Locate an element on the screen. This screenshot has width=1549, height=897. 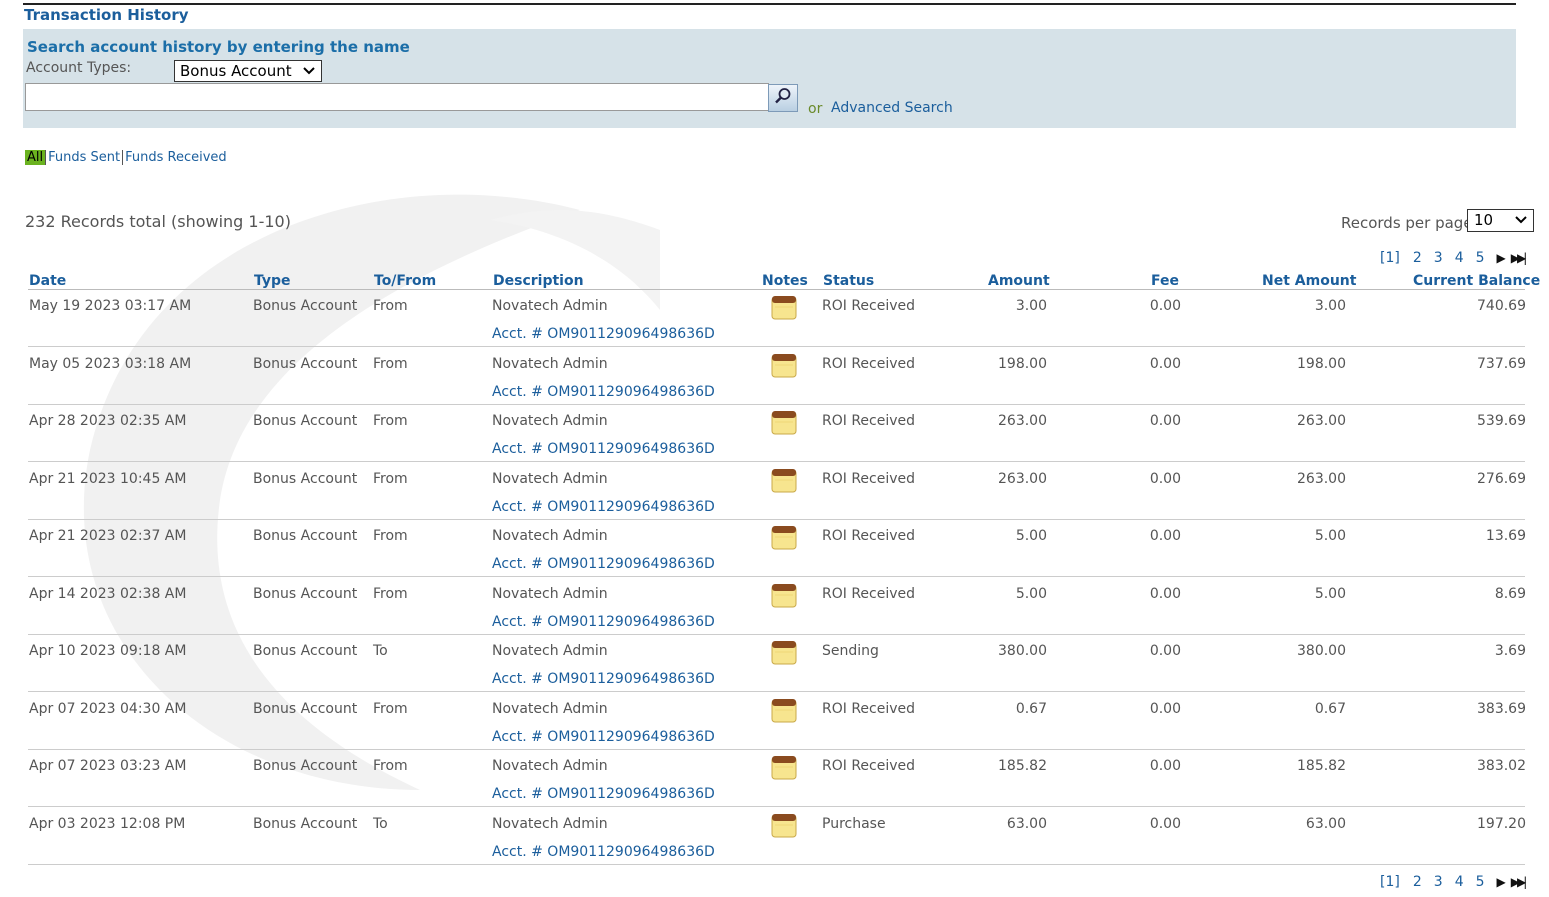
cell-current-balance: 8.69 is located at coordinates (1510, 593).